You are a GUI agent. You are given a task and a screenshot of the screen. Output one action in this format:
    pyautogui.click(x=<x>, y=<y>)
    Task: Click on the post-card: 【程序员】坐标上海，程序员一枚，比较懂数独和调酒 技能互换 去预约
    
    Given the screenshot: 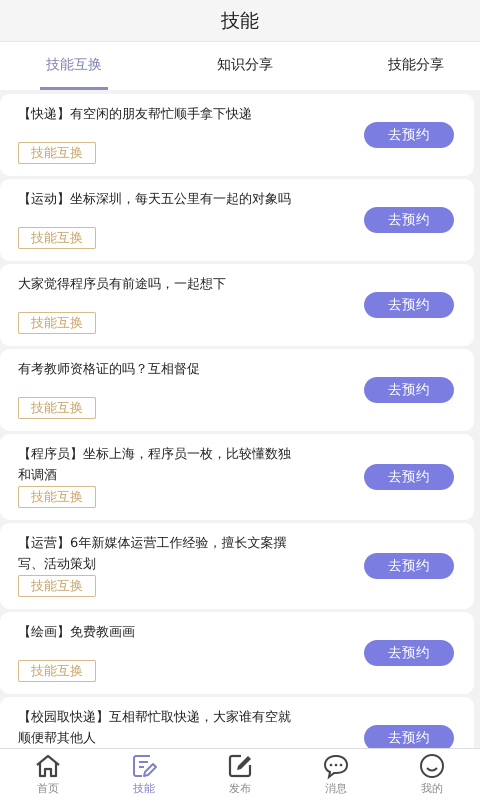 What is the action you would take?
    pyautogui.click(x=237, y=477)
    